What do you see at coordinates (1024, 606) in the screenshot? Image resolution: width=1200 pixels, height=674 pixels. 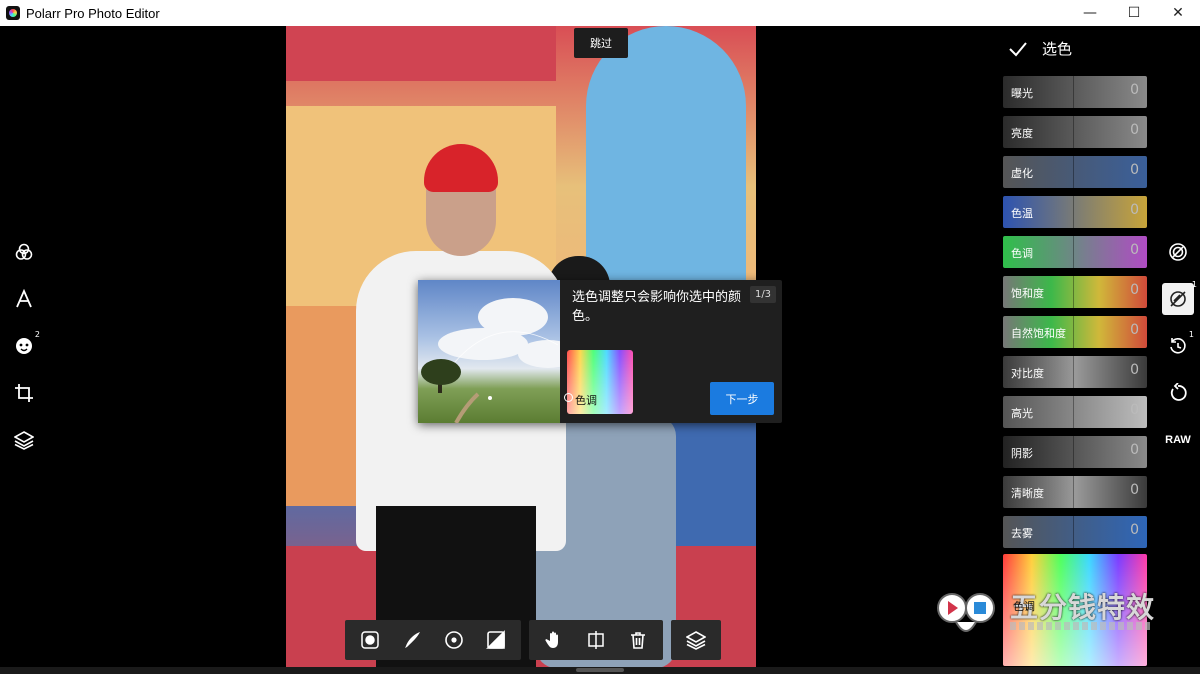 I see `hue-picker-label: 色调` at bounding box center [1024, 606].